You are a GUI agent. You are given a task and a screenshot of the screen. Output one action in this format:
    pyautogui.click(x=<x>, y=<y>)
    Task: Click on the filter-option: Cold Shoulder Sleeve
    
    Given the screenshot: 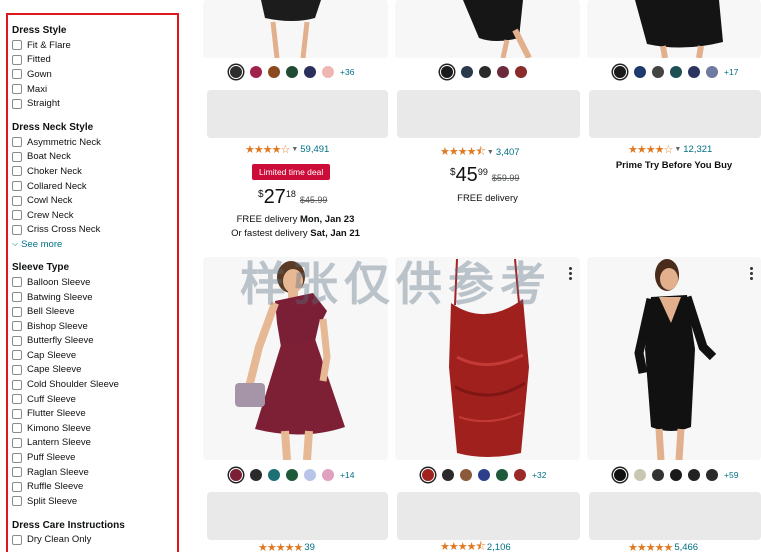 What is the action you would take?
    pyautogui.click(x=94, y=384)
    